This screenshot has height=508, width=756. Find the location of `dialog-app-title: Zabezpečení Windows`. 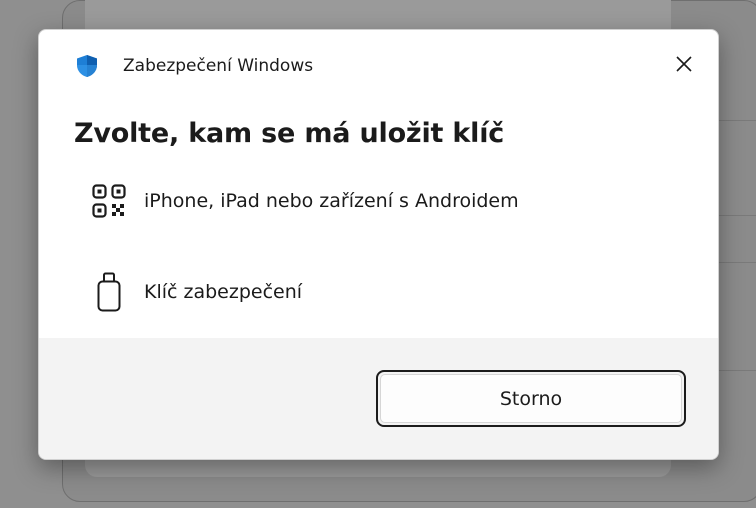

dialog-app-title: Zabezpečení Windows is located at coordinates (218, 66).